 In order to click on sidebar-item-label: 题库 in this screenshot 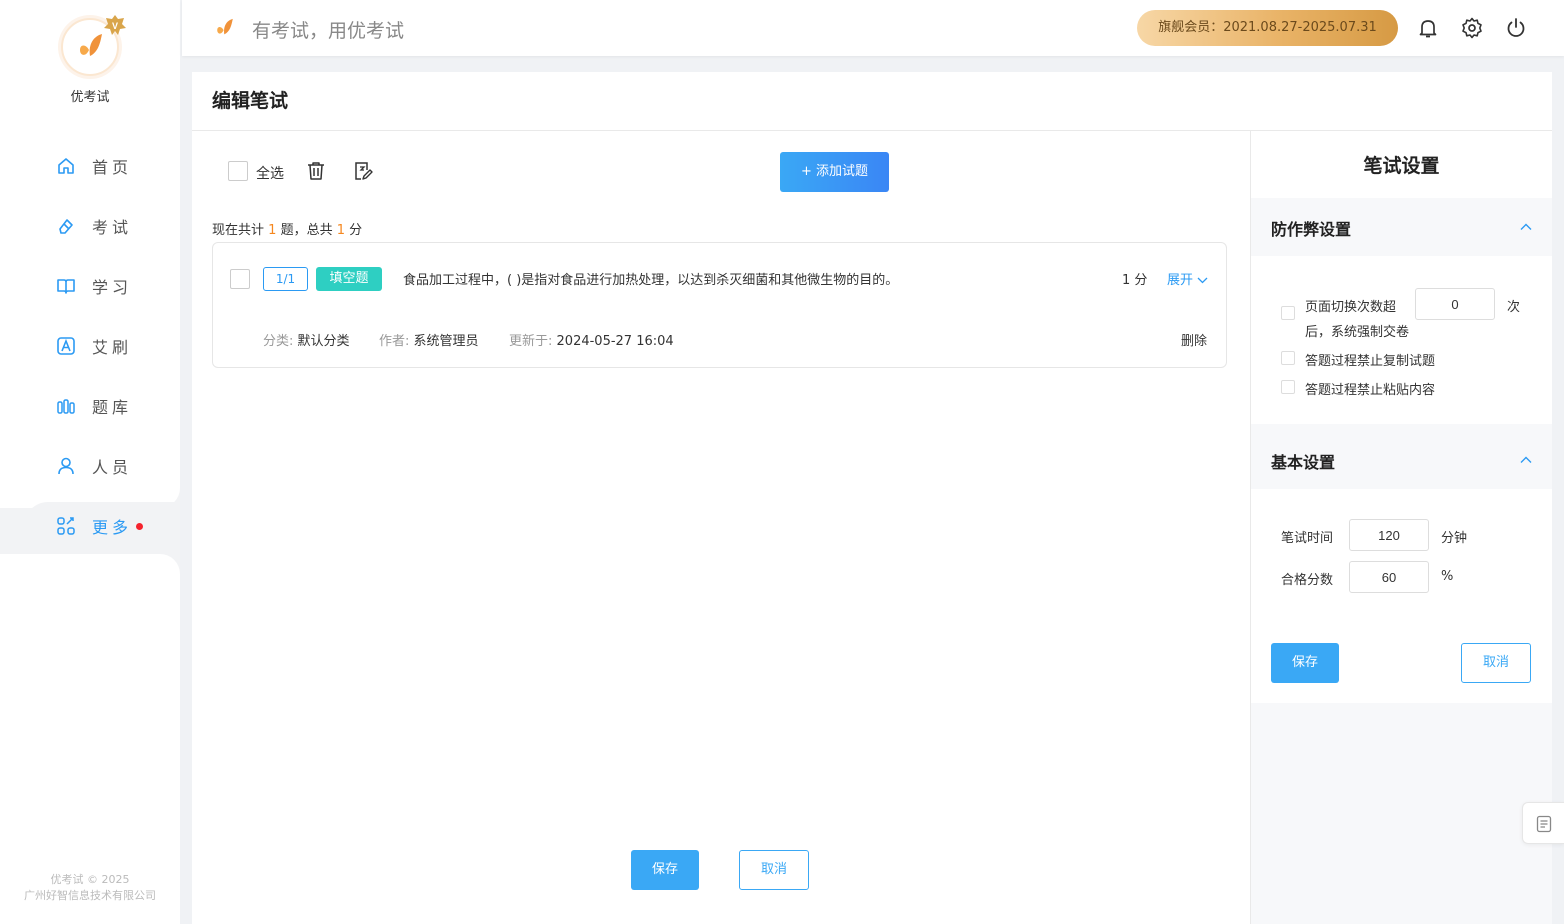, I will do `click(112, 407)`.